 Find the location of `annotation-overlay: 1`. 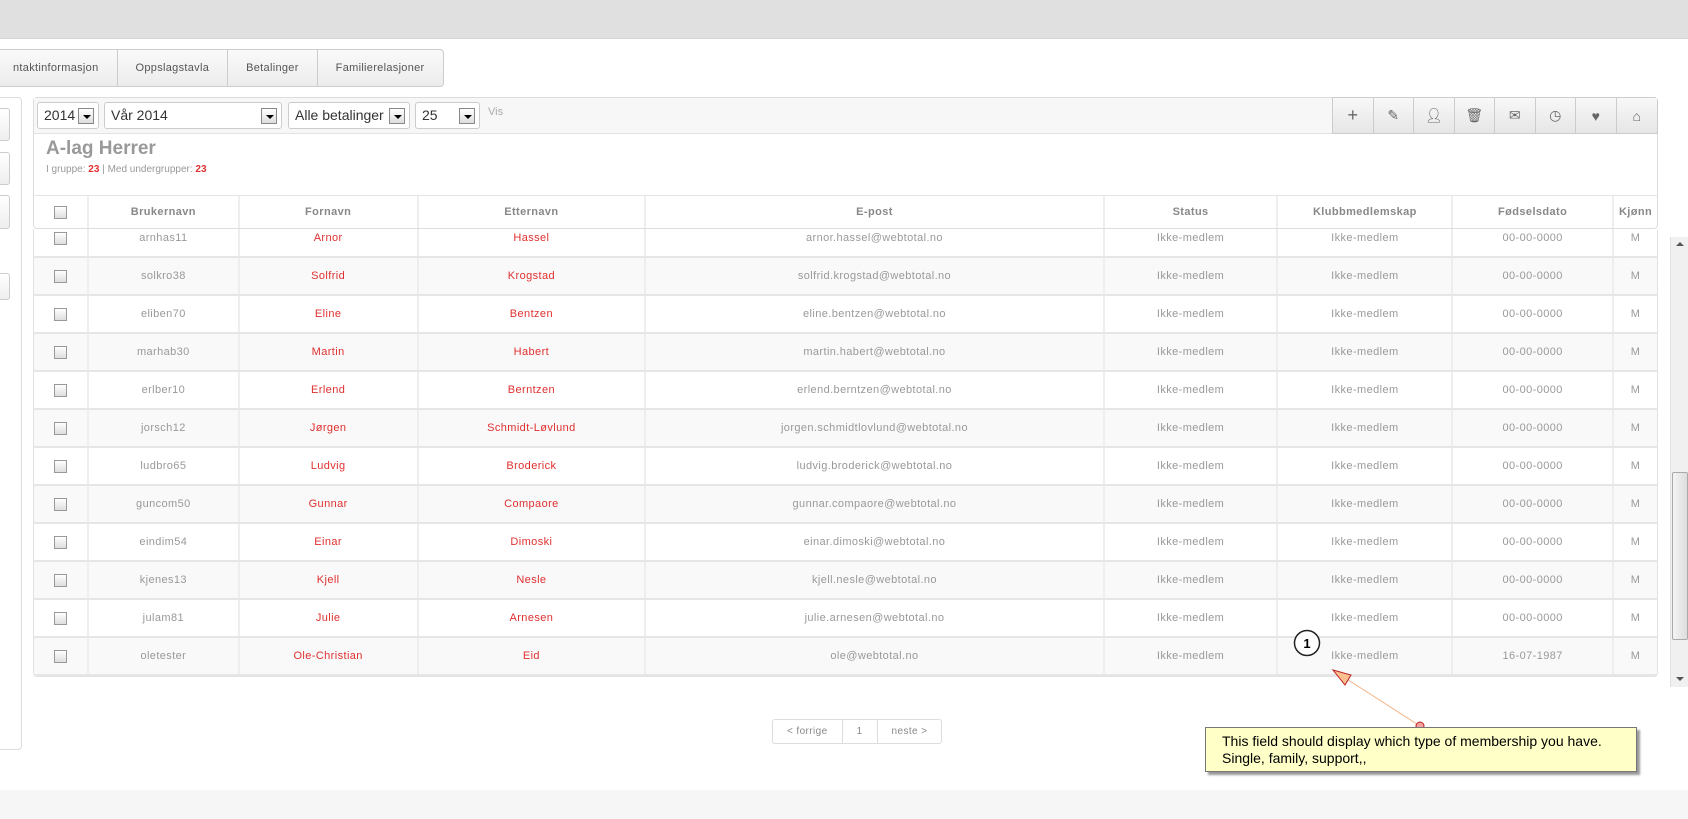

annotation-overlay: 1 is located at coordinates (1359, 680).